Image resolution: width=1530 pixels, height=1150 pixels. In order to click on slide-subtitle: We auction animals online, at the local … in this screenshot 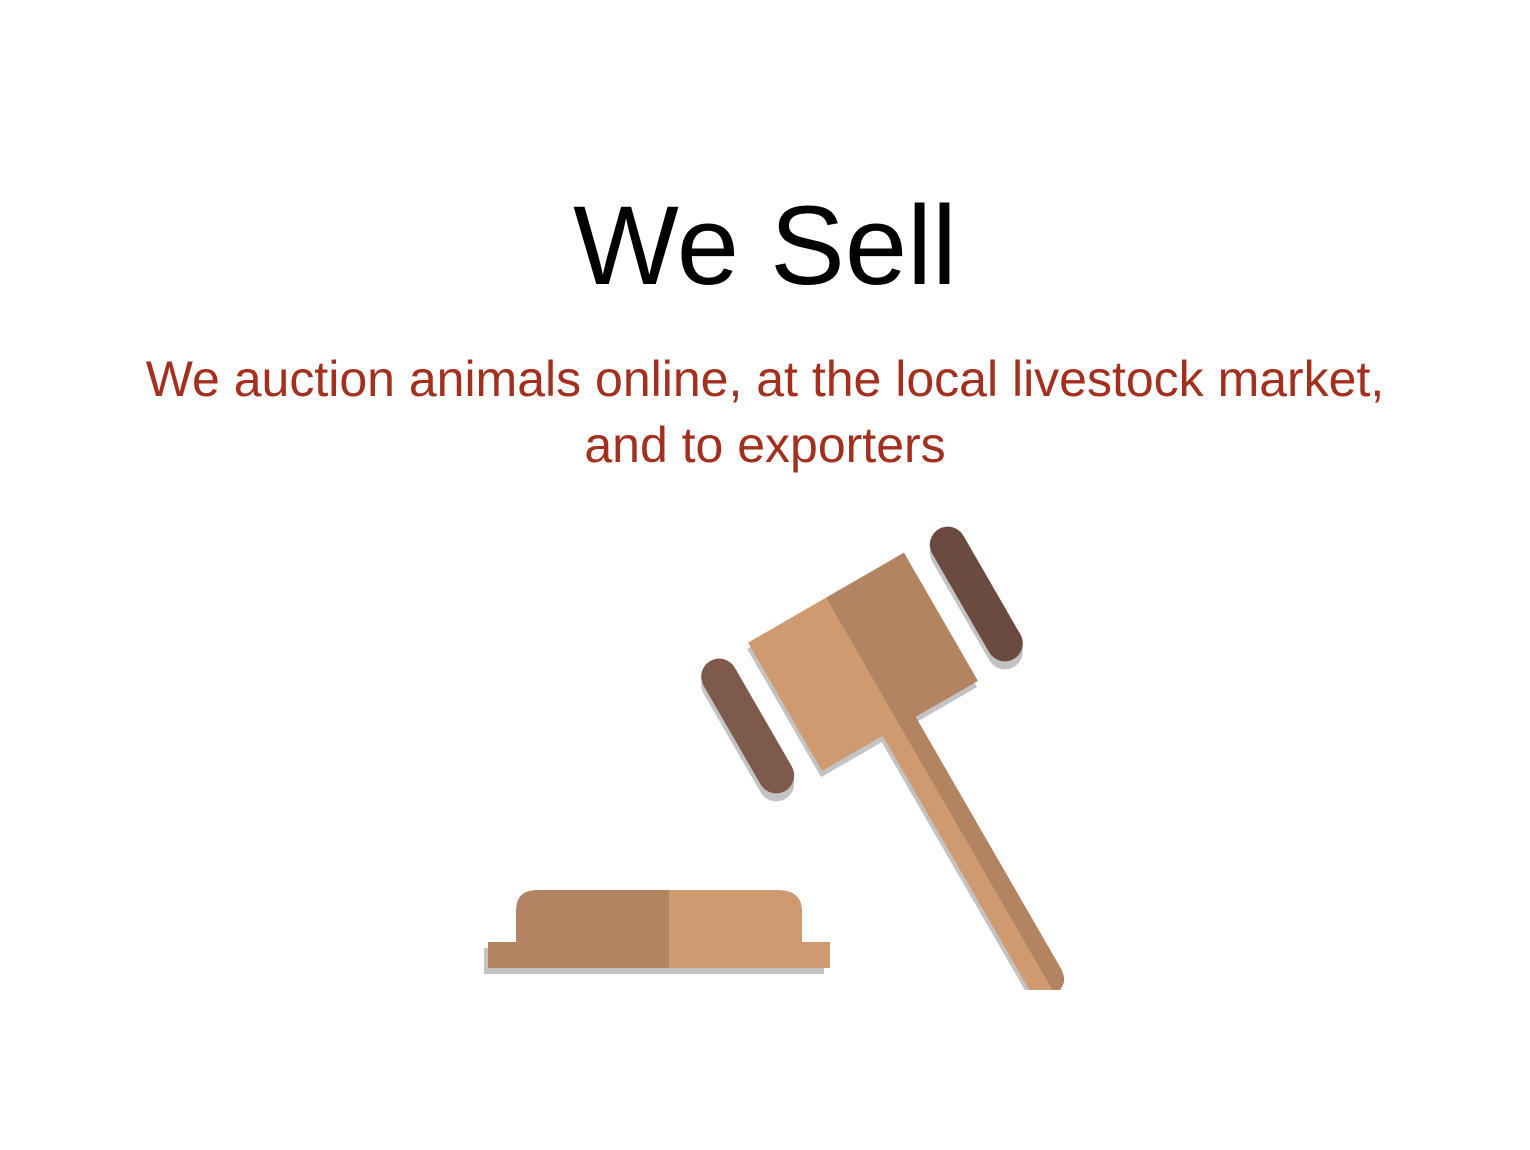, I will do `click(765, 412)`.